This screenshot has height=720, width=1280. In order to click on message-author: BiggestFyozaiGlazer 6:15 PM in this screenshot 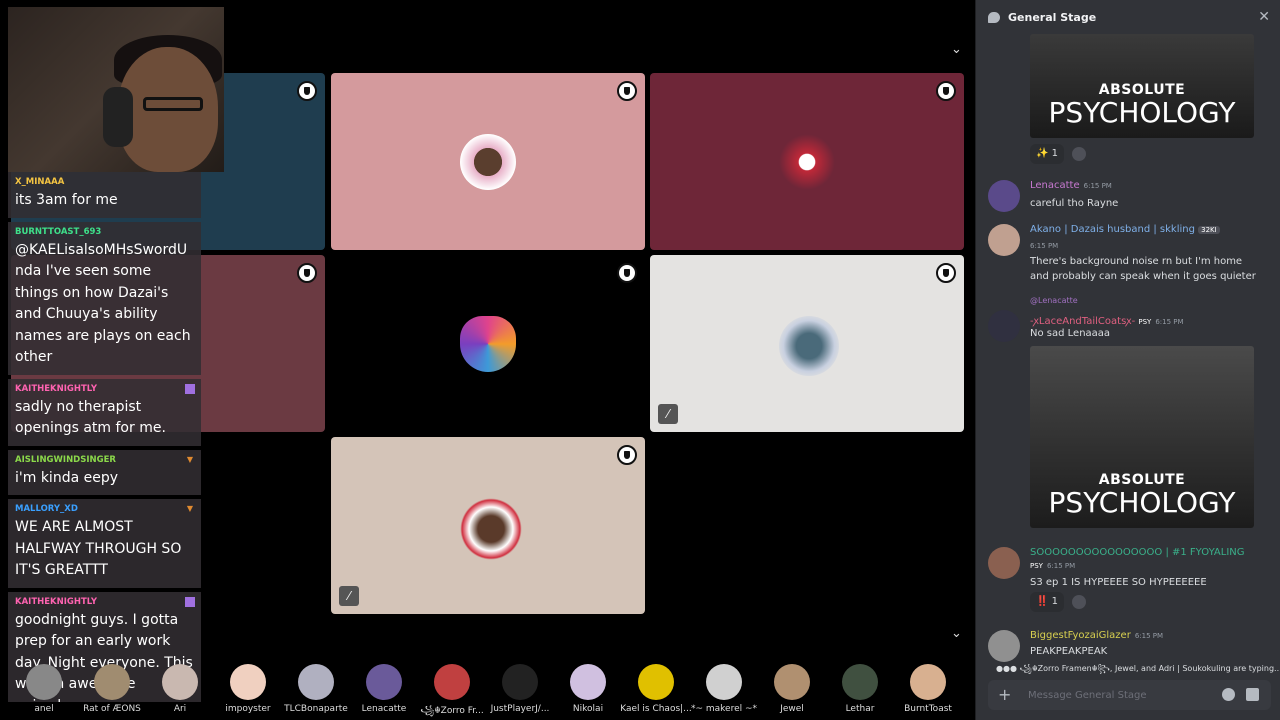, I will do `click(1096, 635)`.